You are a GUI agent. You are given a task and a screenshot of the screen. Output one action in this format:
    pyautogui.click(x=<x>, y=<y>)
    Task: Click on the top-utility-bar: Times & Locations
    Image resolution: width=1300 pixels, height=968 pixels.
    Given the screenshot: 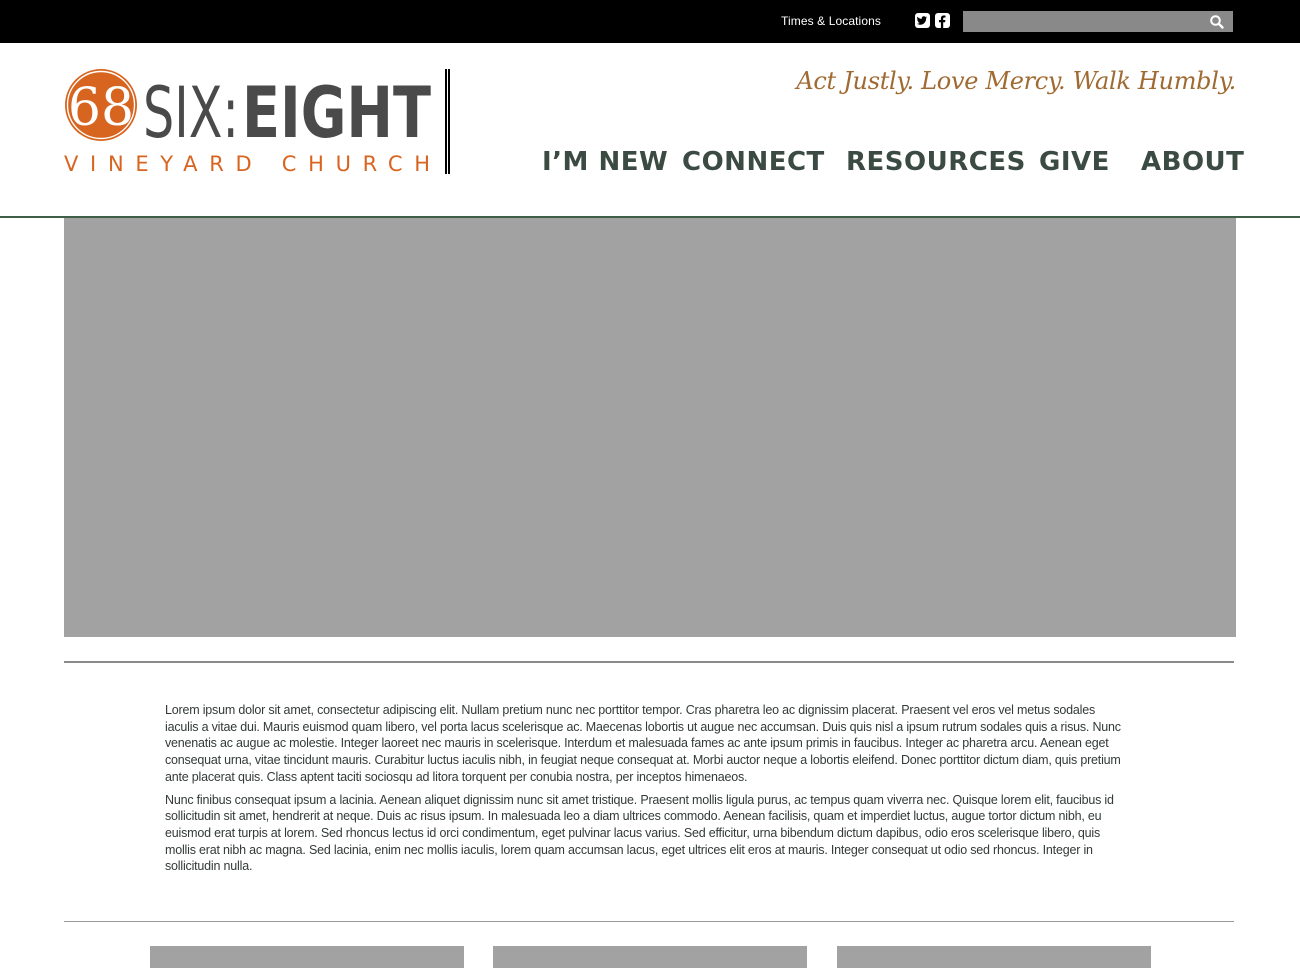 What is the action you would take?
    pyautogui.click(x=650, y=21)
    